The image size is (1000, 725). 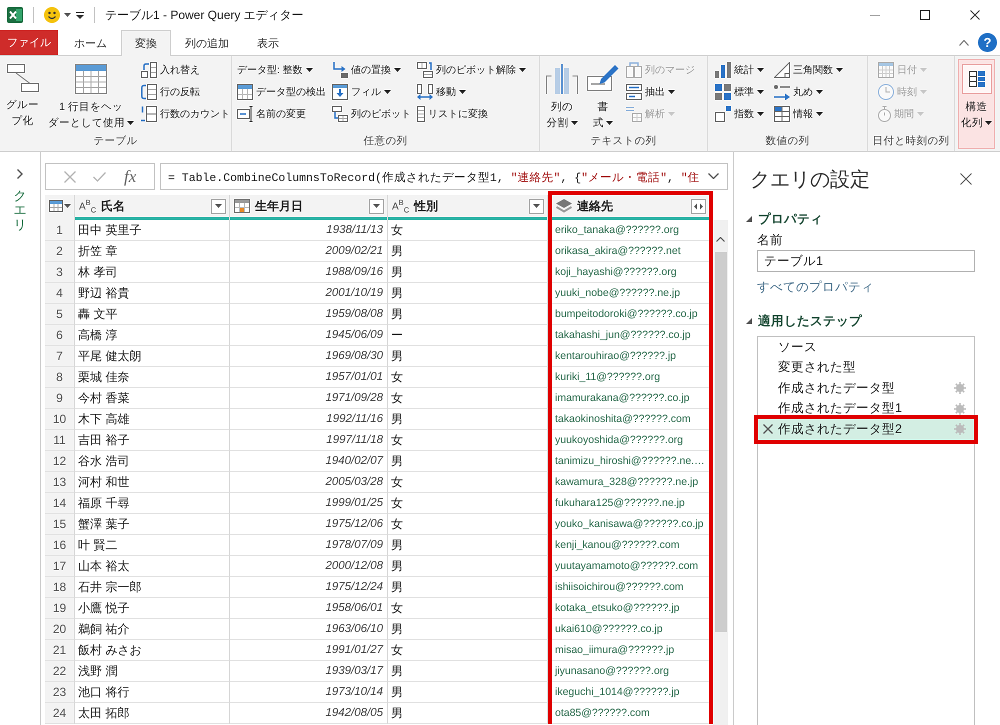 I want to click on ribbon-command: 値の置換, so click(x=371, y=70).